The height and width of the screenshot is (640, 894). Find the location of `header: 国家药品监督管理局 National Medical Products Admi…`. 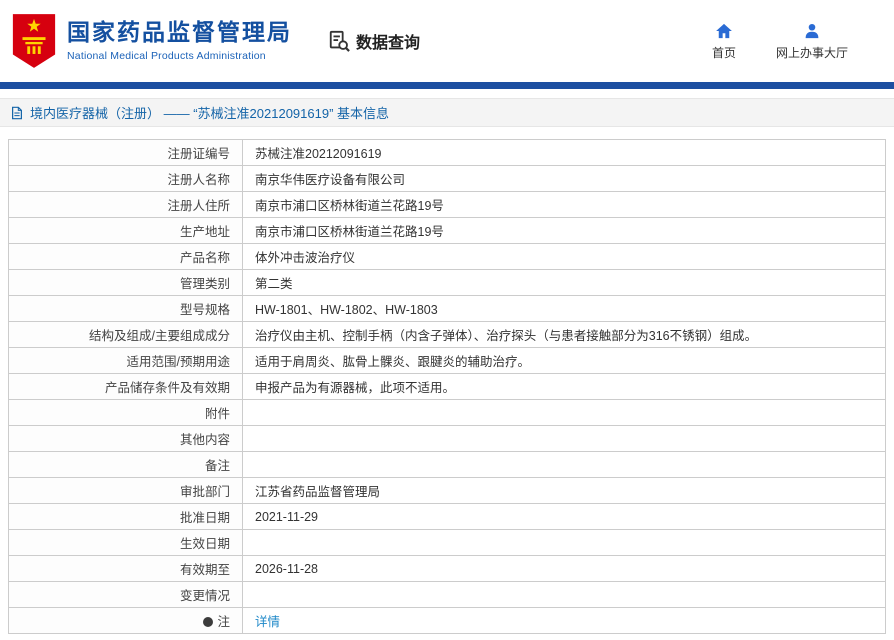

header: 国家药品监督管理局 National Medical Products Admi… is located at coordinates (447, 41).